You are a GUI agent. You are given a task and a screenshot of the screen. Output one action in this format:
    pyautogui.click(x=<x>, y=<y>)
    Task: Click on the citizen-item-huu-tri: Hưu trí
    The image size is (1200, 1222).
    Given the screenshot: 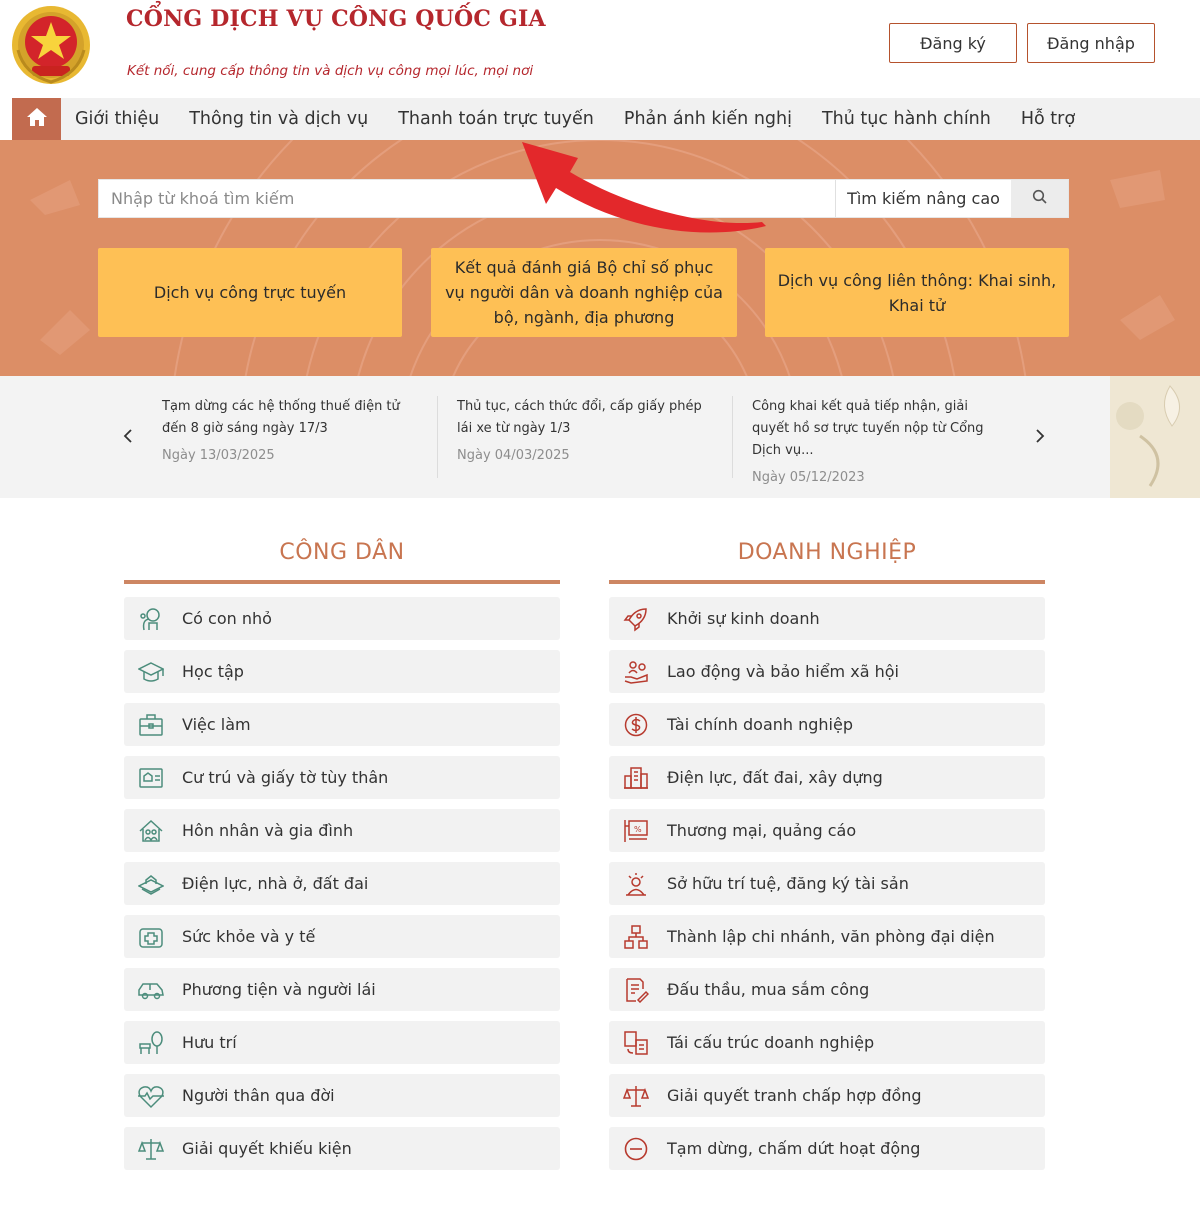 What is the action you would take?
    pyautogui.click(x=342, y=1042)
    